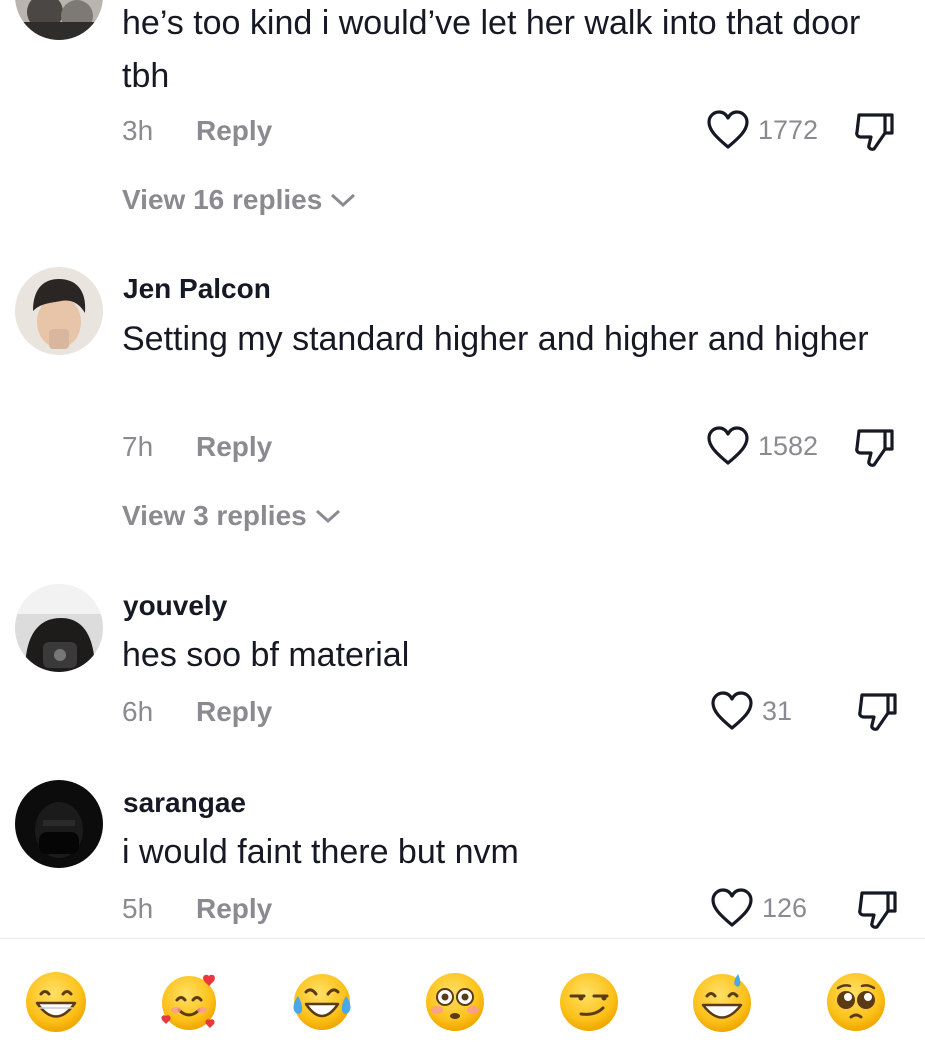 The width and height of the screenshot is (925, 1042). I want to click on comment-time: 5h, so click(138, 908).